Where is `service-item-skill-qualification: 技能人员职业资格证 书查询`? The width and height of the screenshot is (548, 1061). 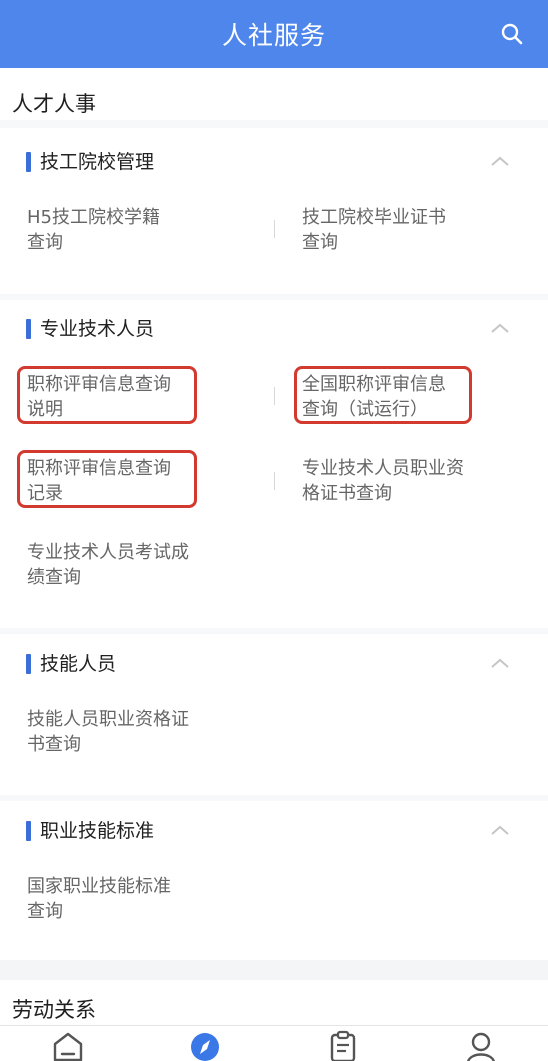
service-item-skill-qualification: 技能人员职业资格证 书查询 is located at coordinates (132, 732).